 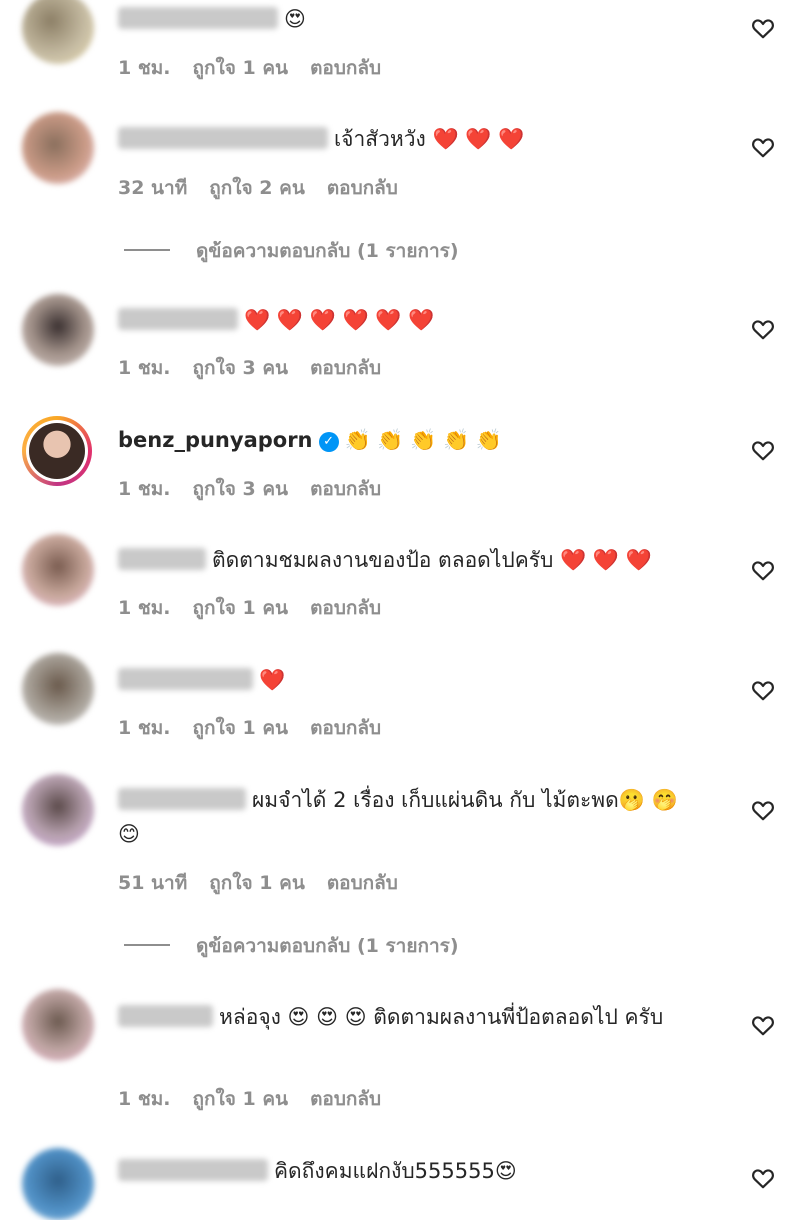 What do you see at coordinates (153, 883) in the screenshot?
I see `comment-time: 51 นาที` at bounding box center [153, 883].